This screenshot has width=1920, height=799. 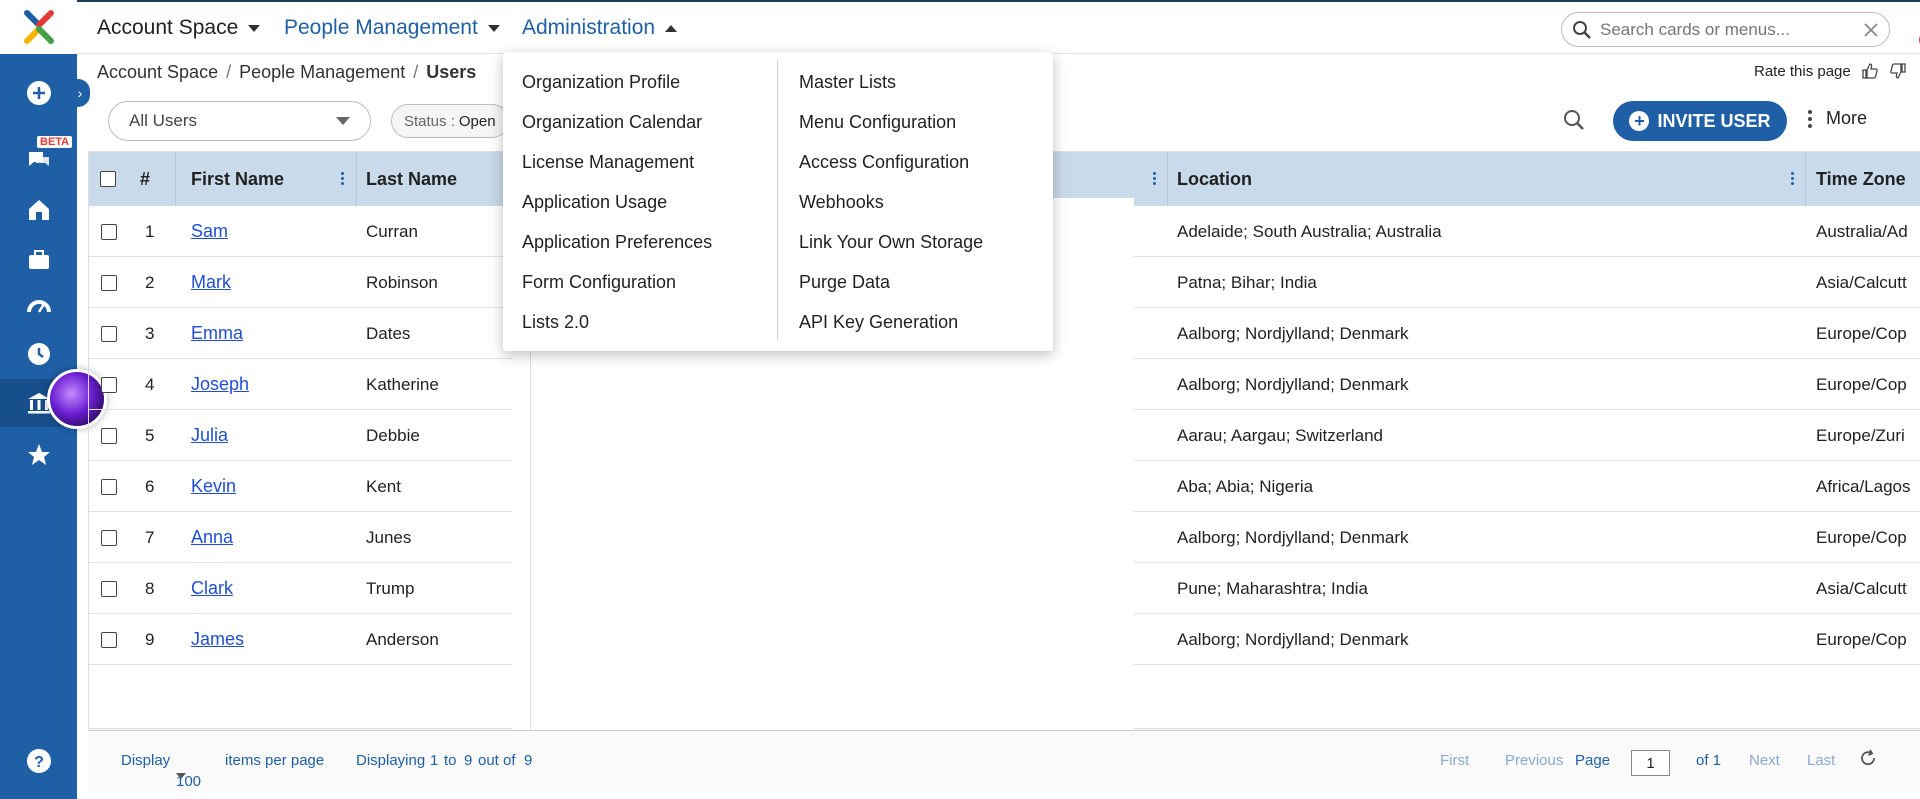 What do you see at coordinates (1898, 71) in the screenshot?
I see `thumbs-down-icon` at bounding box center [1898, 71].